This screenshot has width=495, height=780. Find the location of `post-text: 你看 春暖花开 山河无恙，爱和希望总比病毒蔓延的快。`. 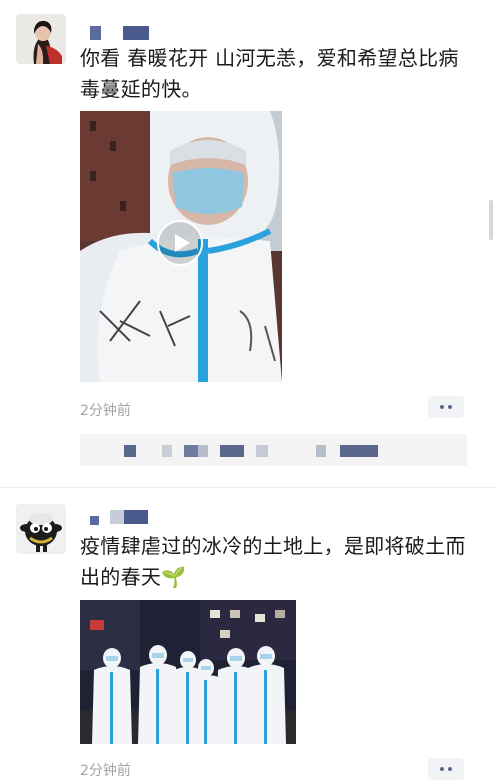

post-text: 你看 春暖花开 山河无恙，爱和希望总比病毒蔓延的快。 is located at coordinates (269, 73).